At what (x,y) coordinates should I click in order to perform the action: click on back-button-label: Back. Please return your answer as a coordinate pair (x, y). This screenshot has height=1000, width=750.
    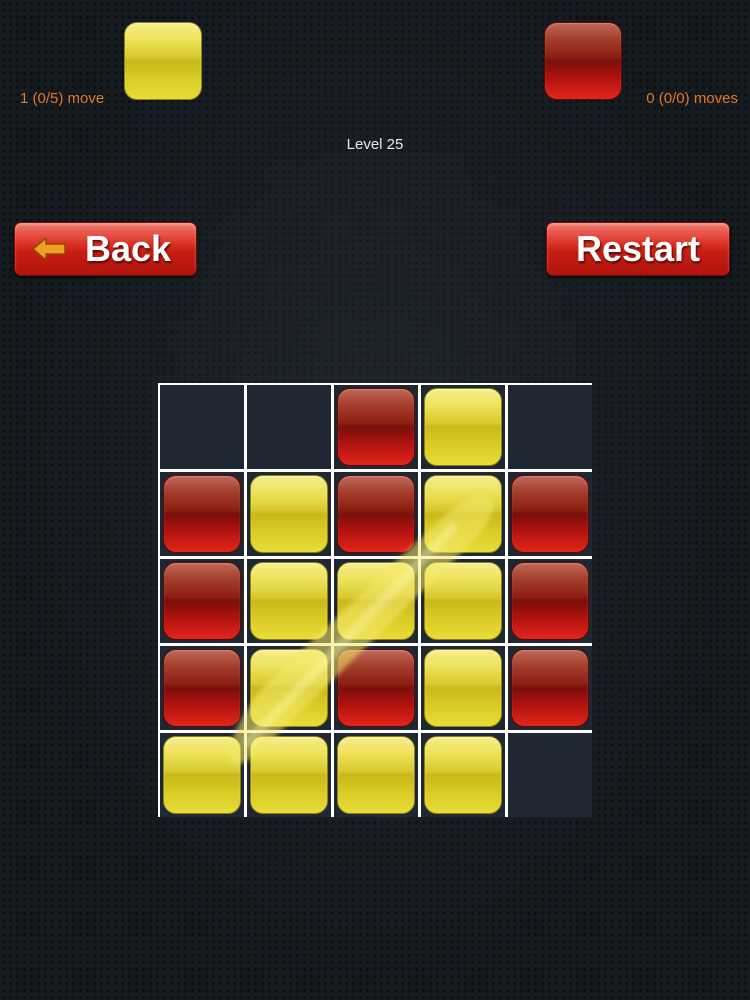
    Looking at the image, I should click on (128, 248).